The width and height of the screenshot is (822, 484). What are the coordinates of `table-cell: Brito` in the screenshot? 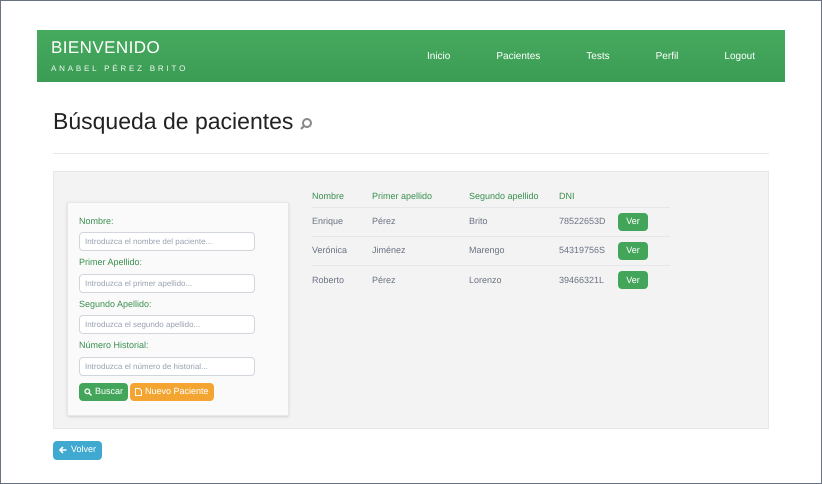 It's located at (513, 222).